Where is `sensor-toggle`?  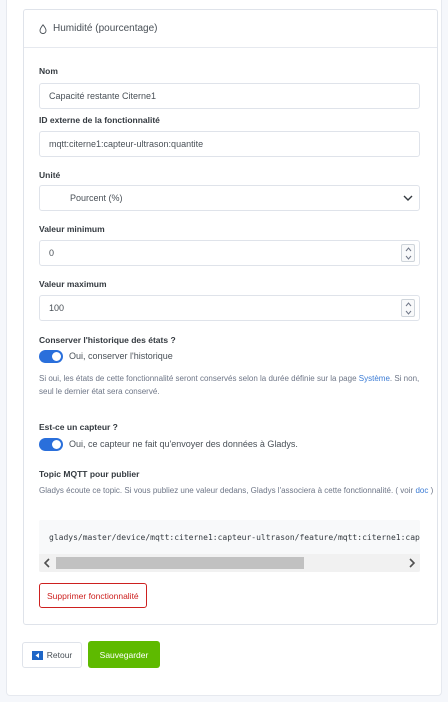 sensor-toggle is located at coordinates (51, 444).